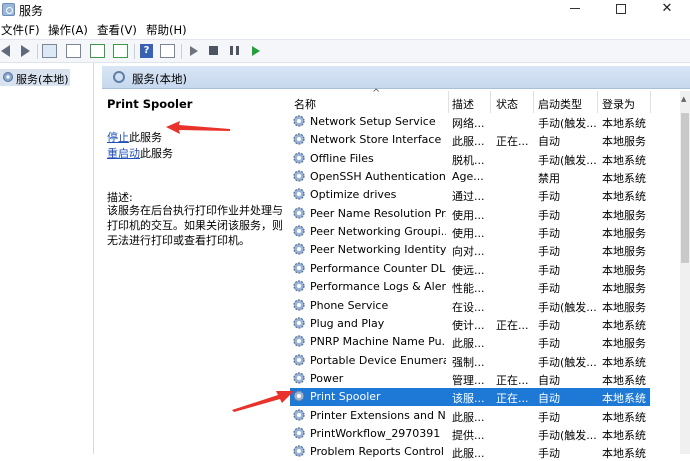  What do you see at coordinates (353, 195) in the screenshot?
I see `service-name: Optimize drives` at bounding box center [353, 195].